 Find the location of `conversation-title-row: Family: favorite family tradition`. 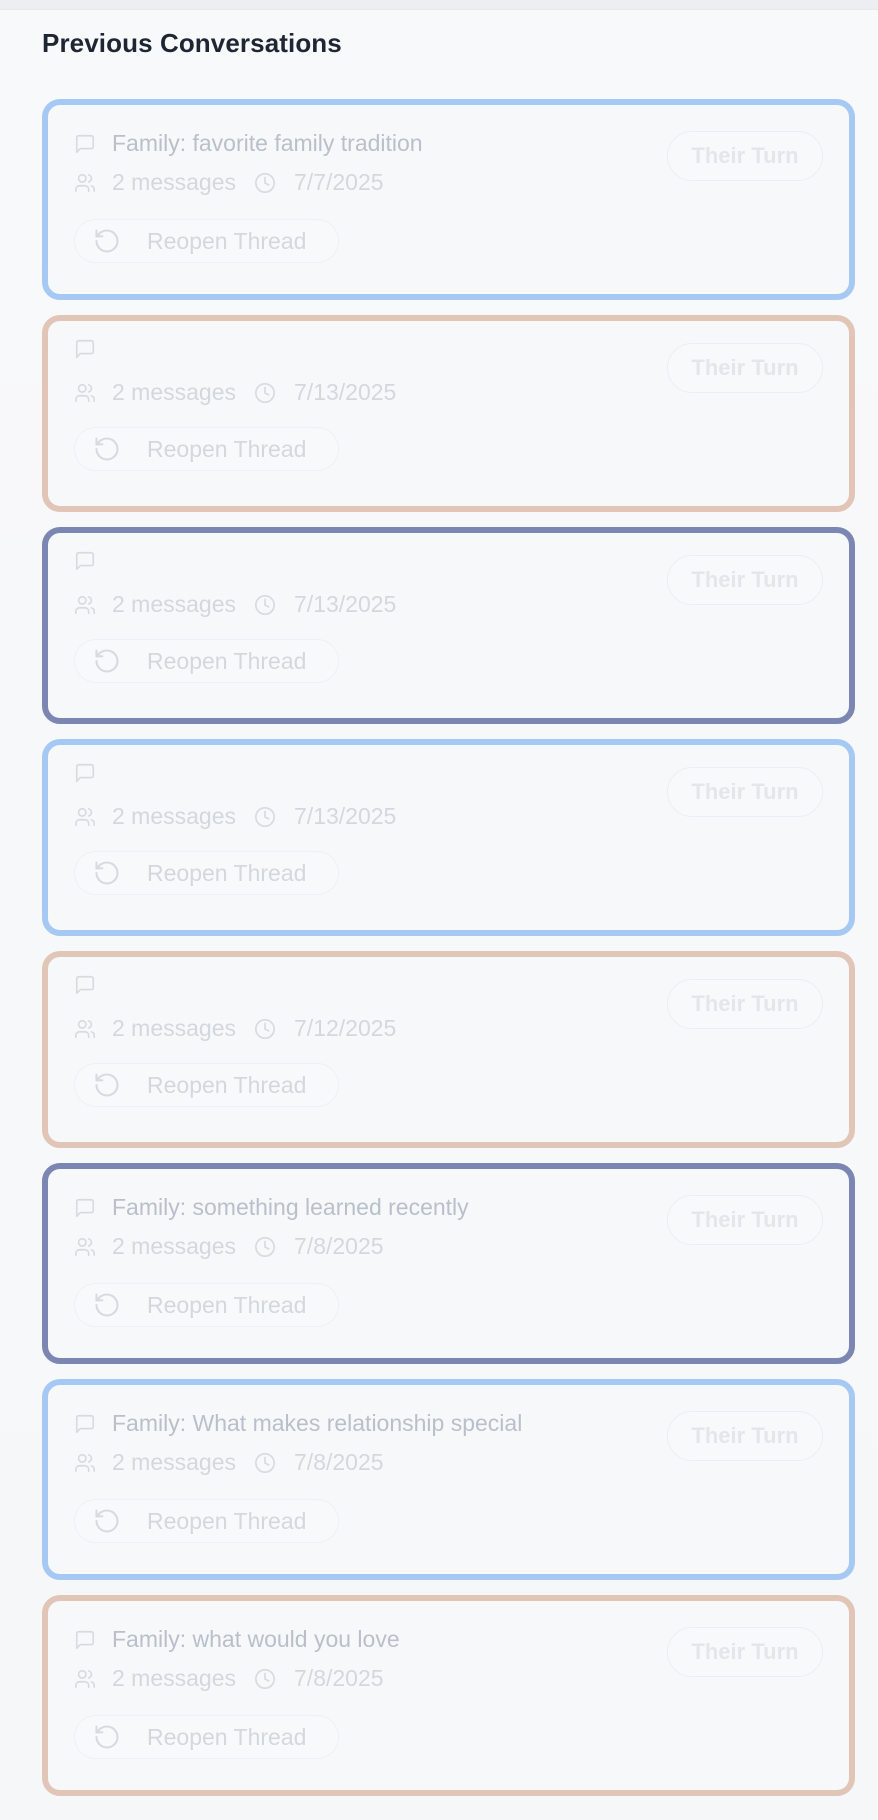

conversation-title-row: Family: favorite family tradition is located at coordinates (248, 143).